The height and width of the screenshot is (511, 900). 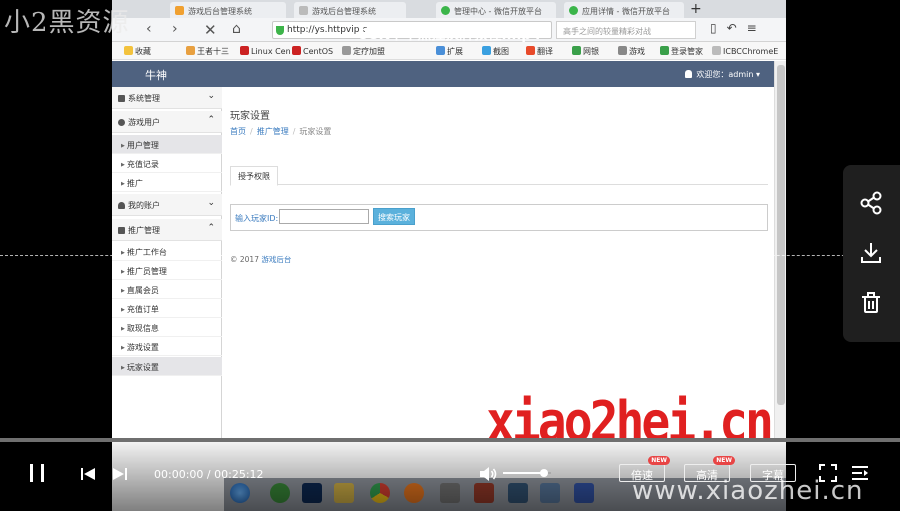 I want to click on group-label: 我的账户, so click(x=144, y=205).